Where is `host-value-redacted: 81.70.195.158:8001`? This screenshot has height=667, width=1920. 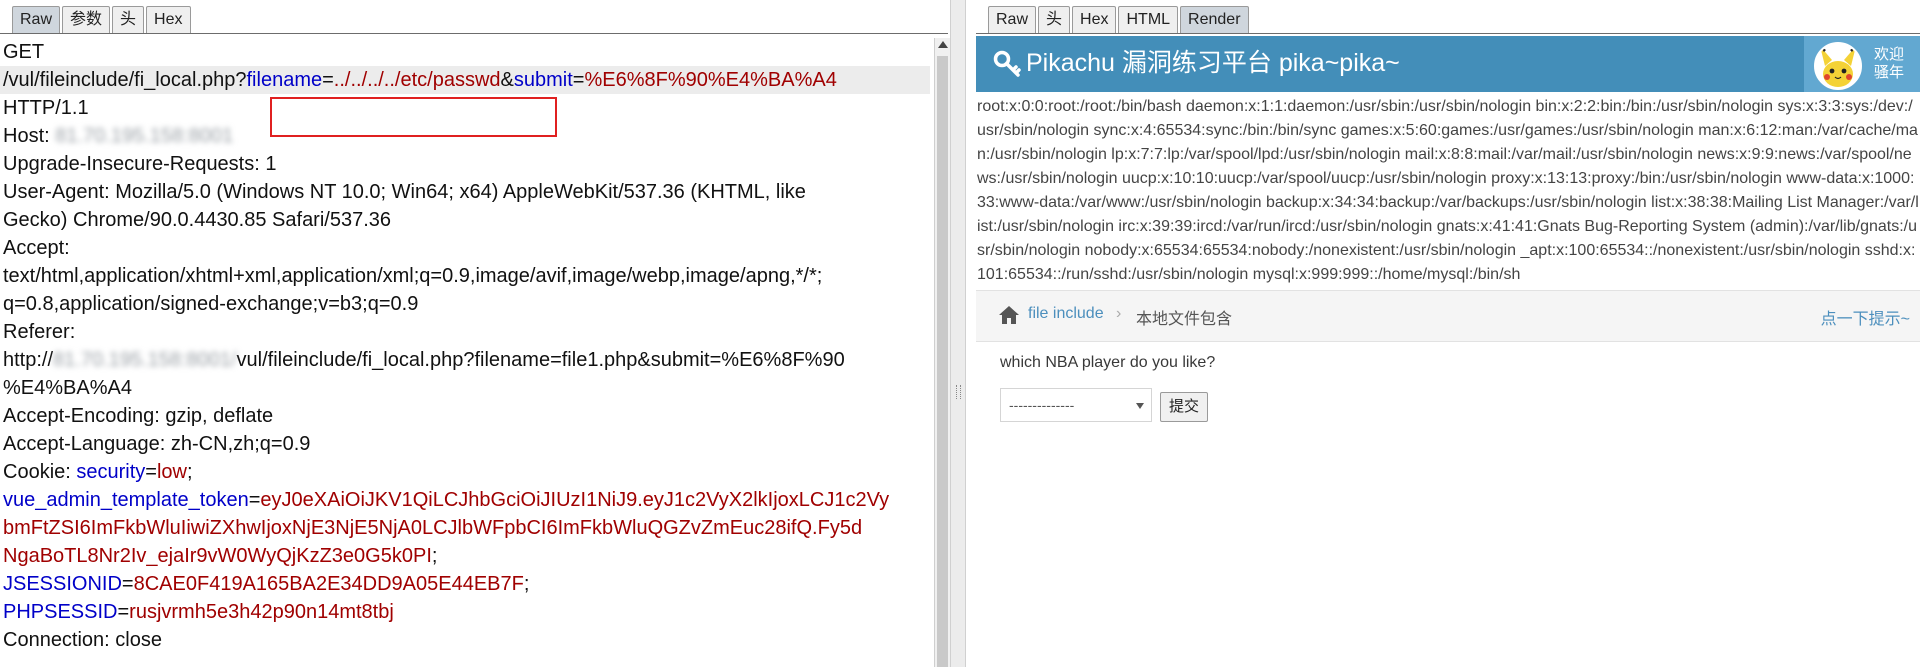 host-value-redacted: 81.70.195.158:8001 is located at coordinates (144, 136).